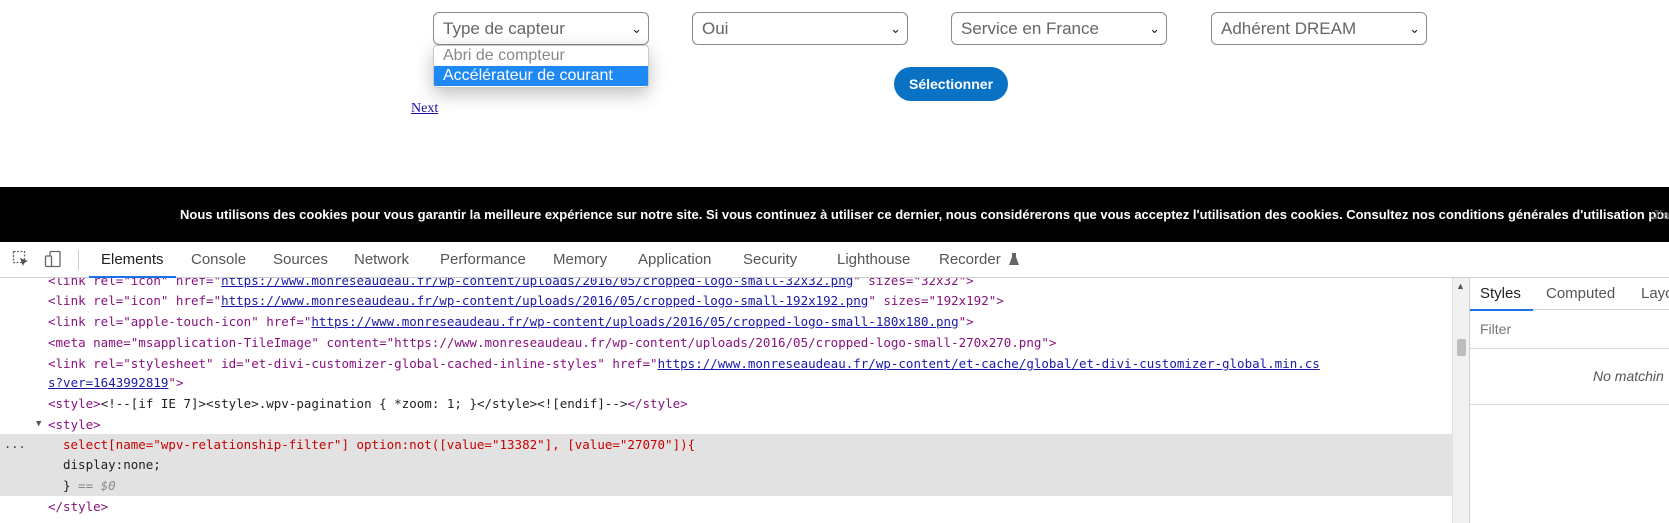 The image size is (1669, 523). What do you see at coordinates (78, 260) in the screenshot?
I see `toolbar-divider` at bounding box center [78, 260].